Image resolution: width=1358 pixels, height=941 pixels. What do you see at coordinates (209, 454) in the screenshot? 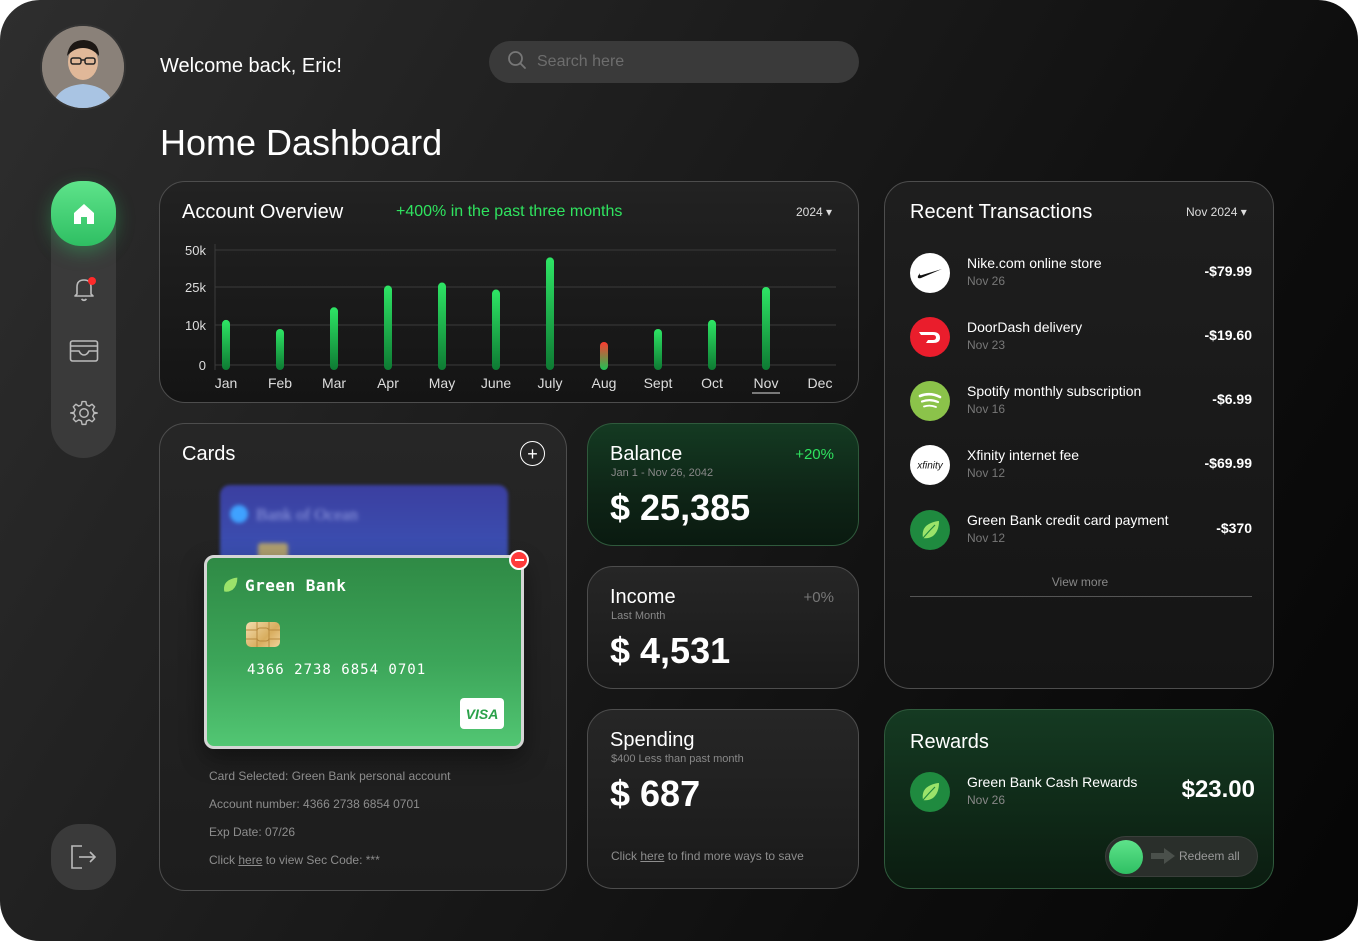
I see `cards-title: Cards` at bounding box center [209, 454].